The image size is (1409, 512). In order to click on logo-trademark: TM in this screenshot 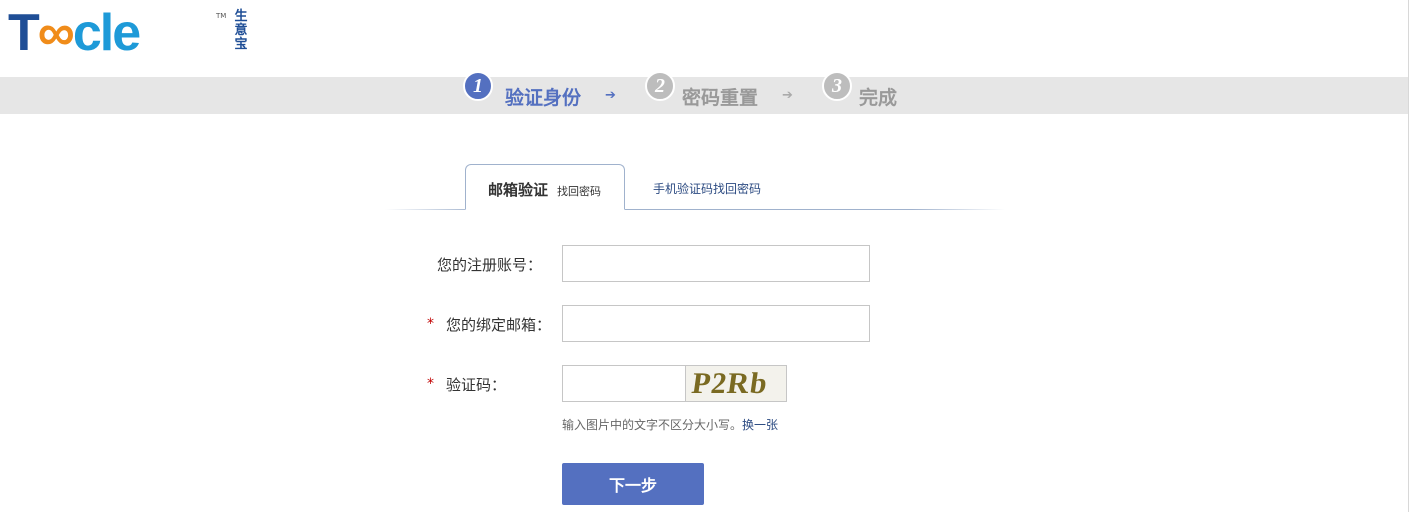, I will do `click(221, 16)`.